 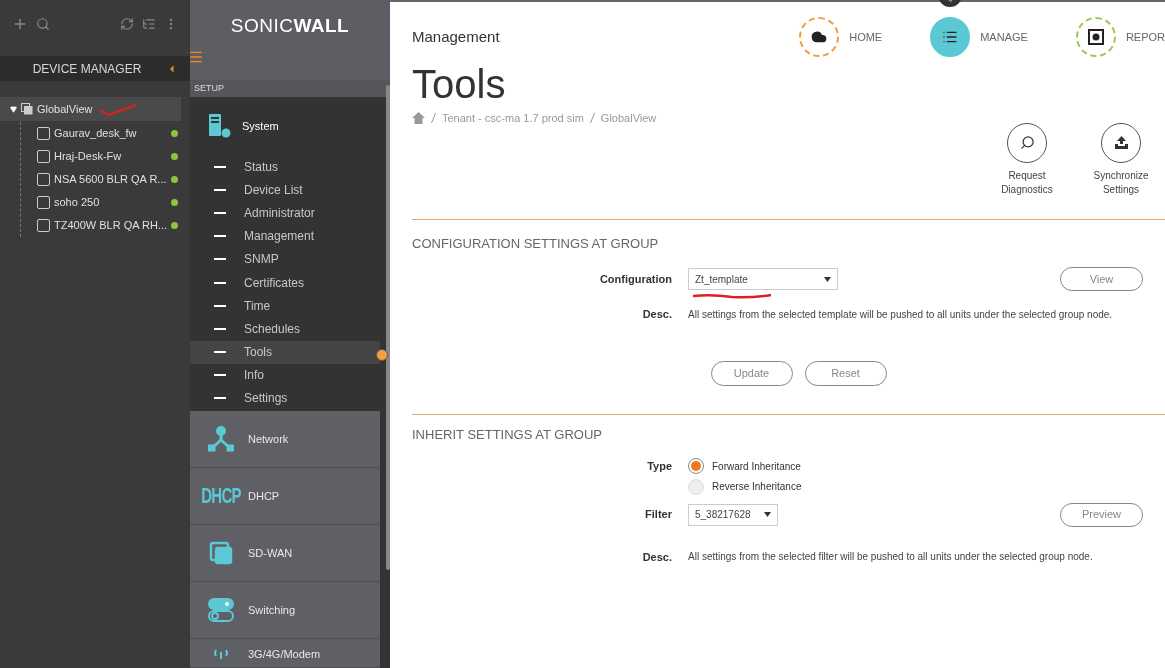 I want to click on cloud-icon, so click(x=819, y=37).